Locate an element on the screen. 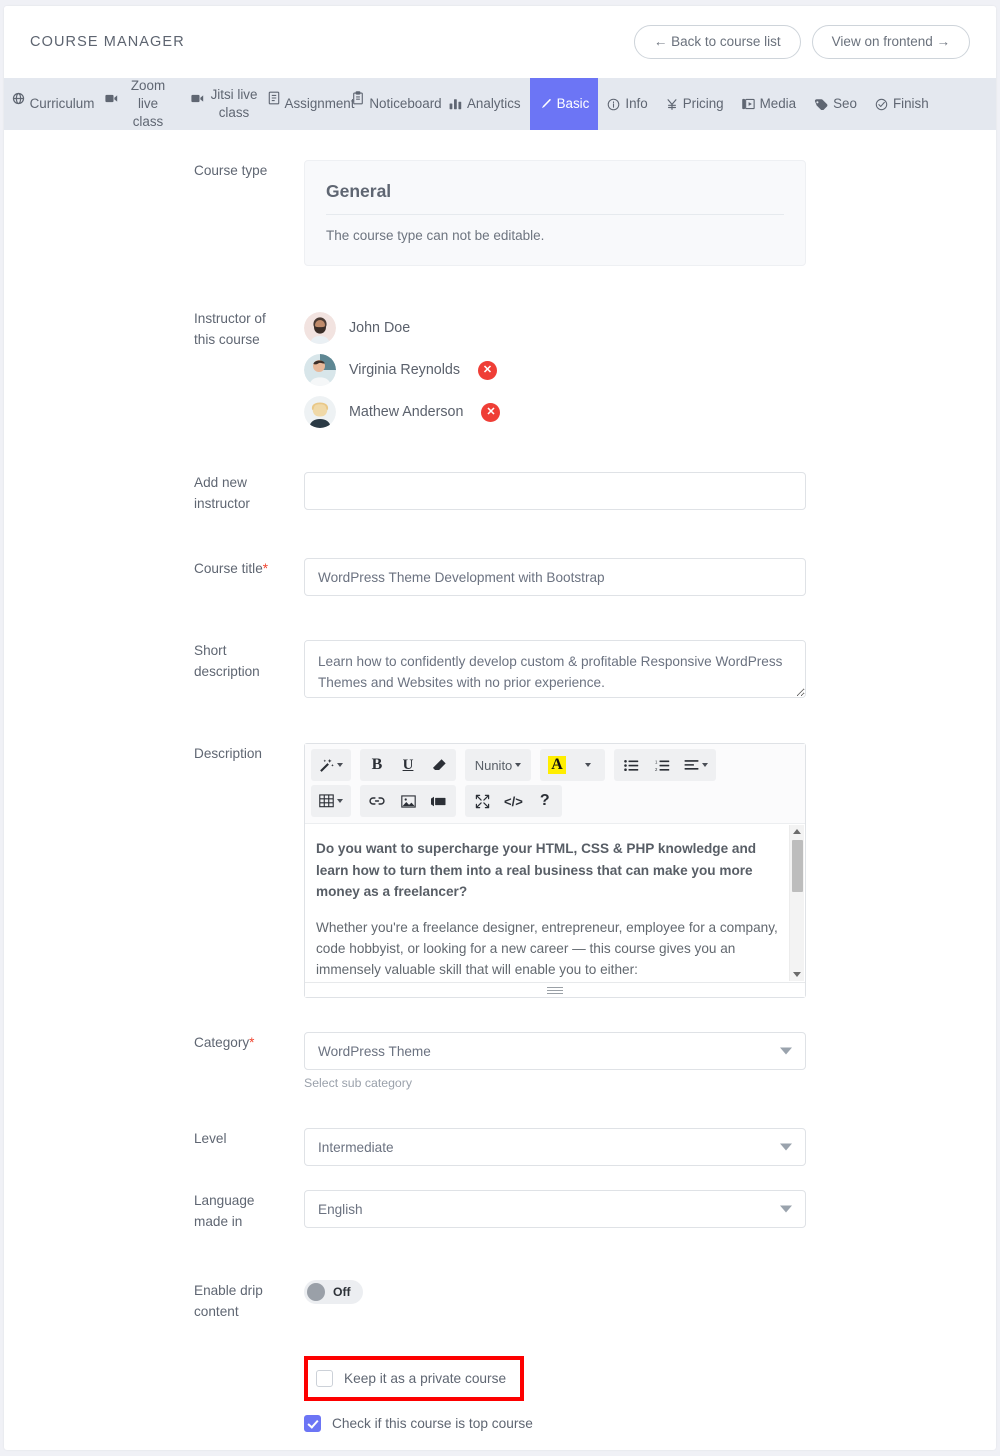  unordered-list-icon is located at coordinates (631, 765).